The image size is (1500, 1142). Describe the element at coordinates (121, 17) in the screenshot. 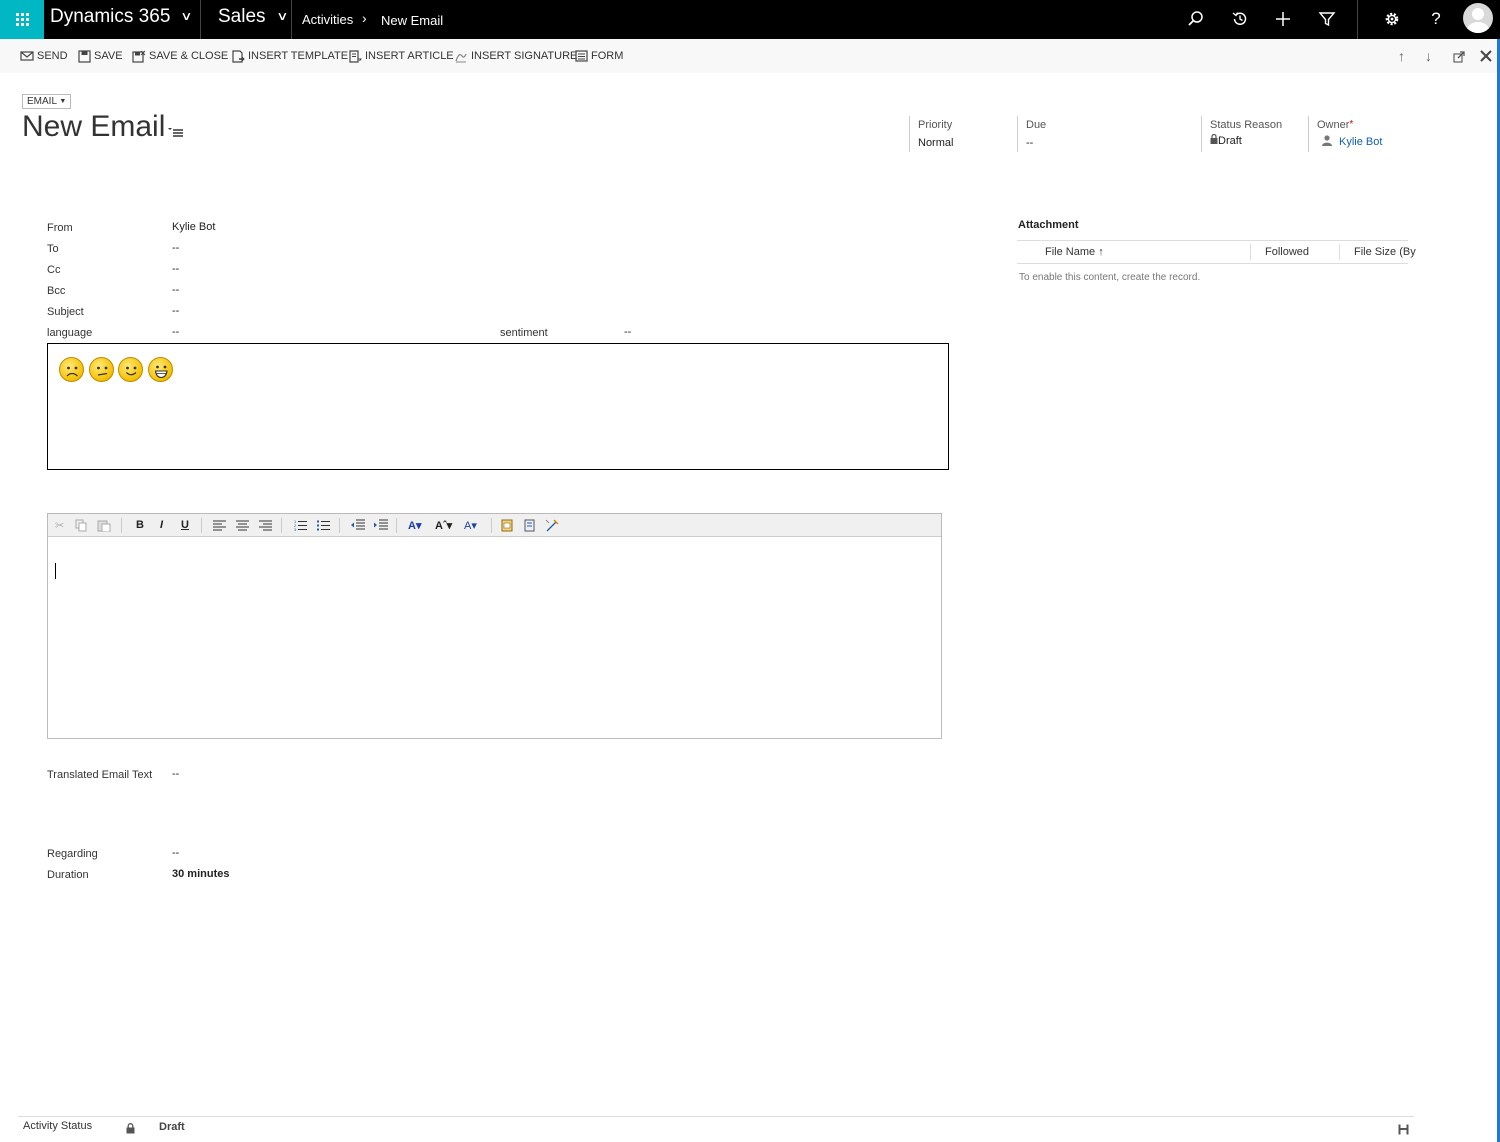

I see `brand-menu: Dynamics 365 ∨` at that location.